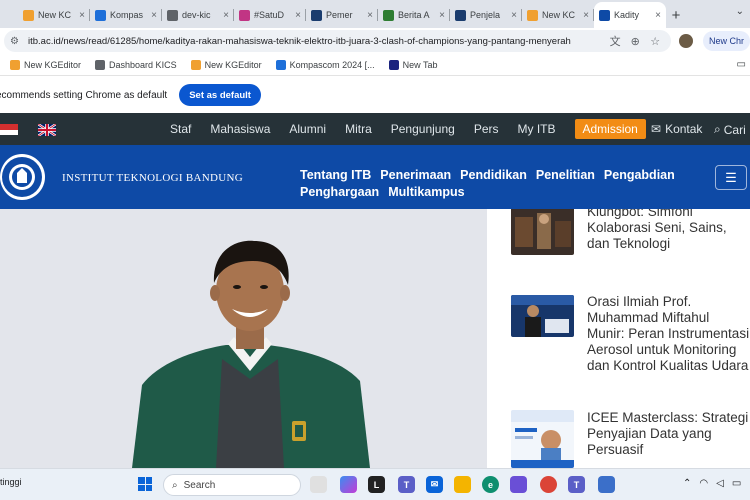  Describe the element at coordinates (712, 483) in the screenshot. I see `system-tray: ⌃ ◠ ◁ ▭` at that location.